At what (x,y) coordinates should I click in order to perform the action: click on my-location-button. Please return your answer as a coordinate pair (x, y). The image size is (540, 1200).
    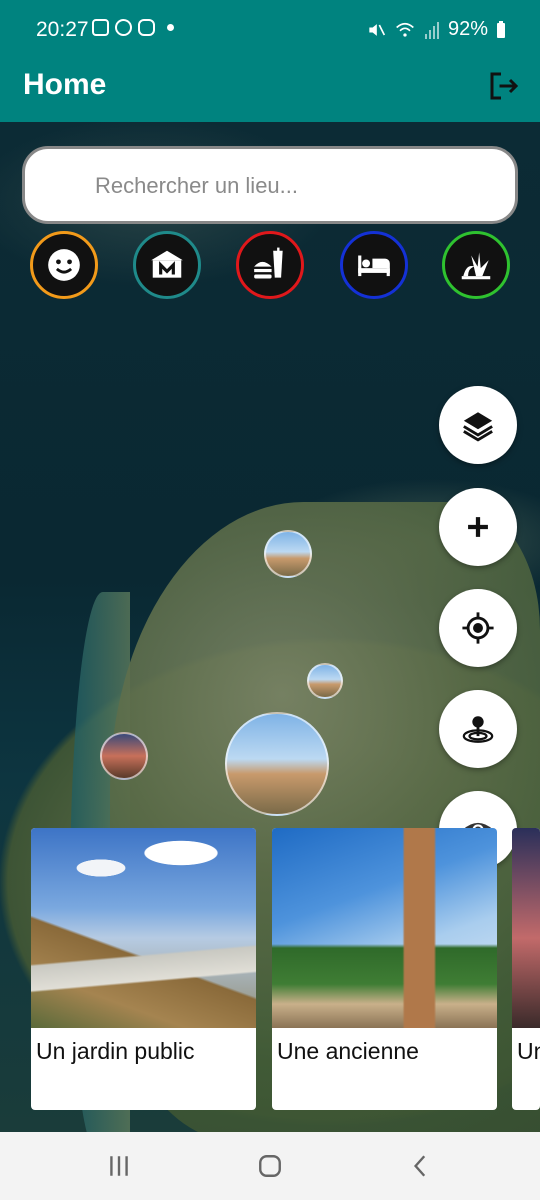
    Looking at the image, I should click on (478, 628).